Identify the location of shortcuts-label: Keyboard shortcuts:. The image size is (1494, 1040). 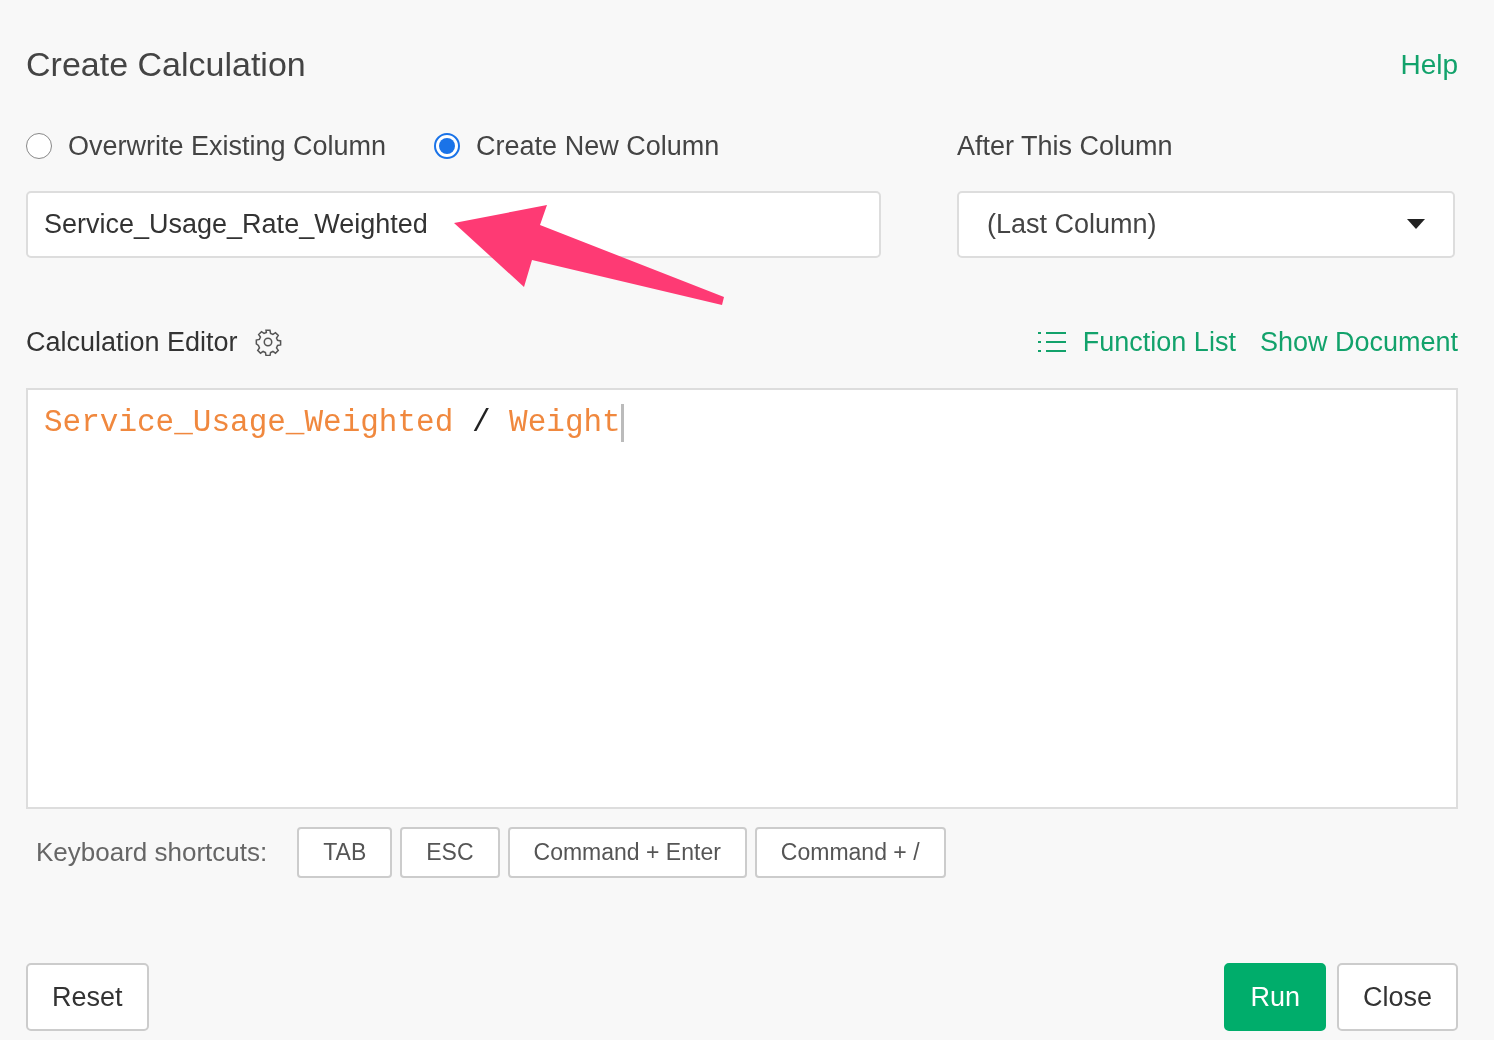
(152, 852).